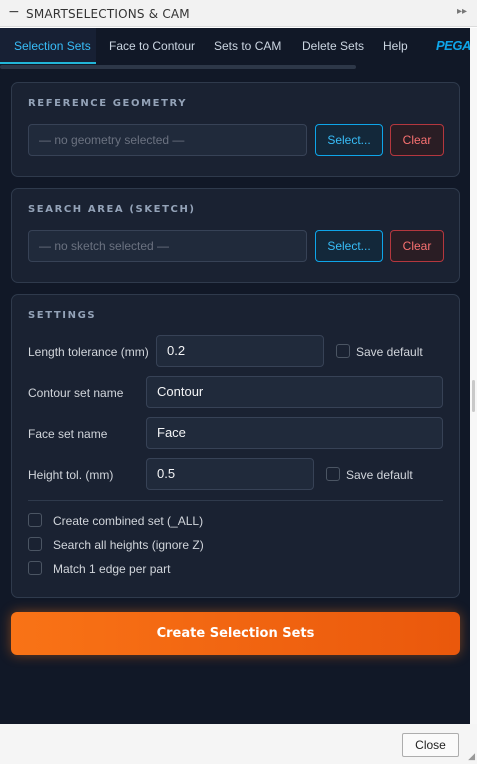  I want to click on reference-geometry-heading: REFERENCE GEOMETRY, so click(108, 103).